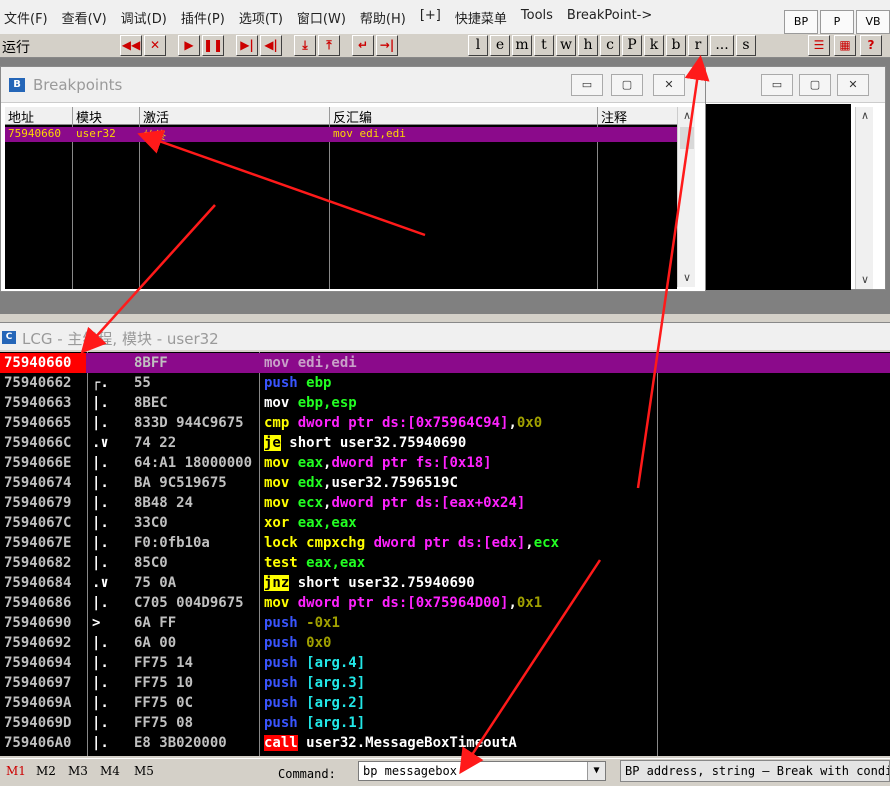 The width and height of the screenshot is (890, 786). I want to click on disasm-row: 7594069D |. FF75 08 push [arg.1], so click(445, 723).